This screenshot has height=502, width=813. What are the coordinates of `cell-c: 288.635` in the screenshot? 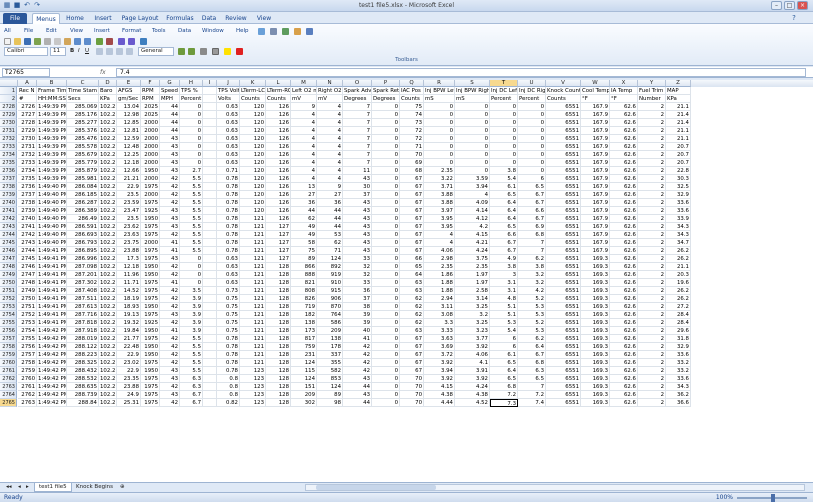 It's located at (83, 387).